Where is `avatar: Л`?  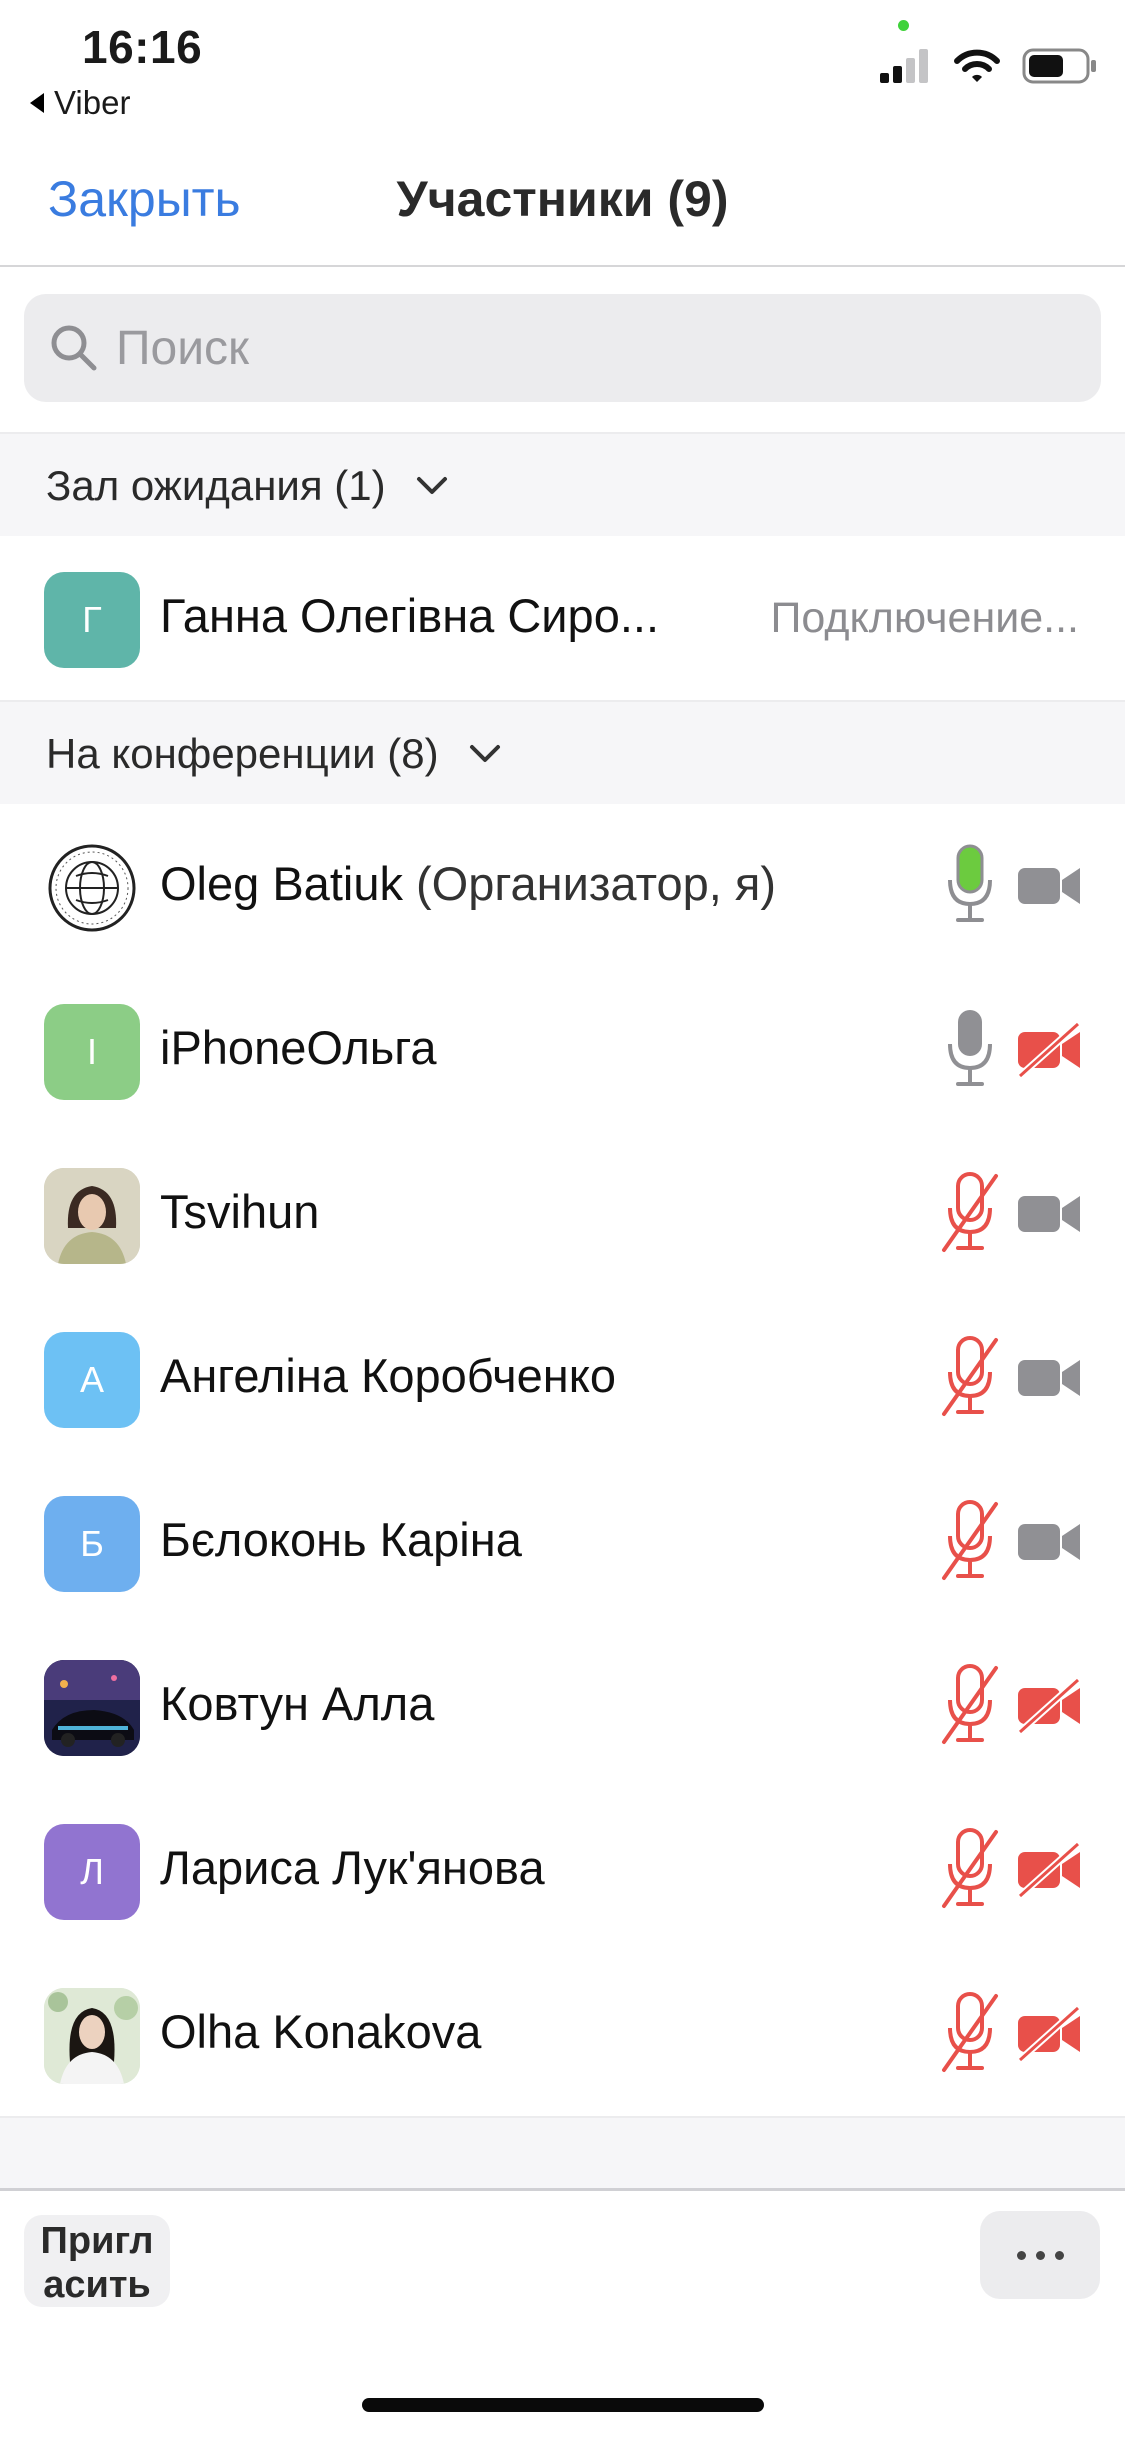 avatar: Л is located at coordinates (92, 1872).